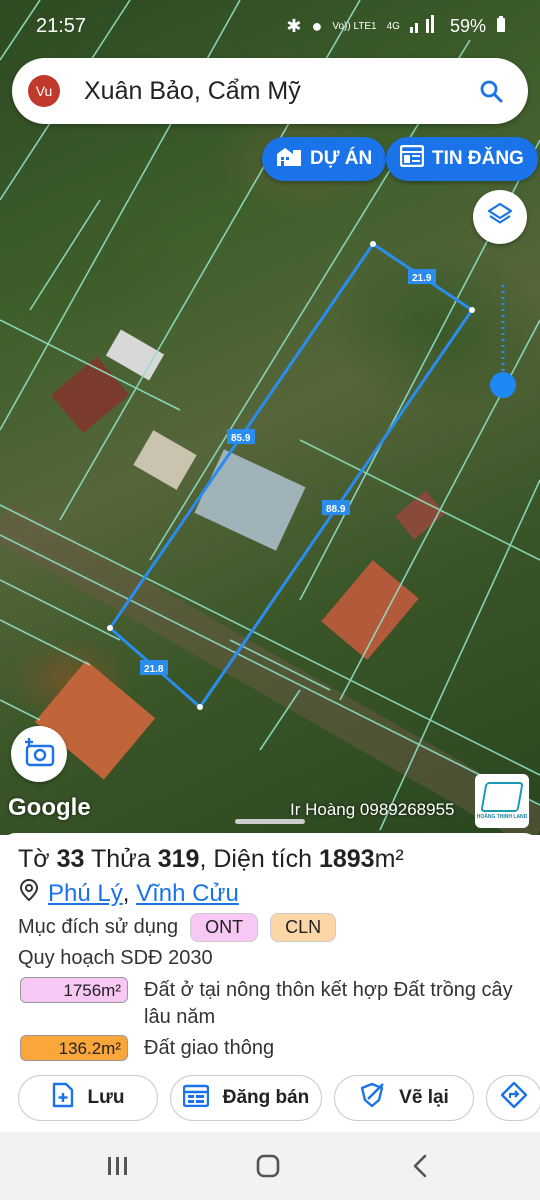  I want to click on edge-label: 21.9, so click(422, 278).